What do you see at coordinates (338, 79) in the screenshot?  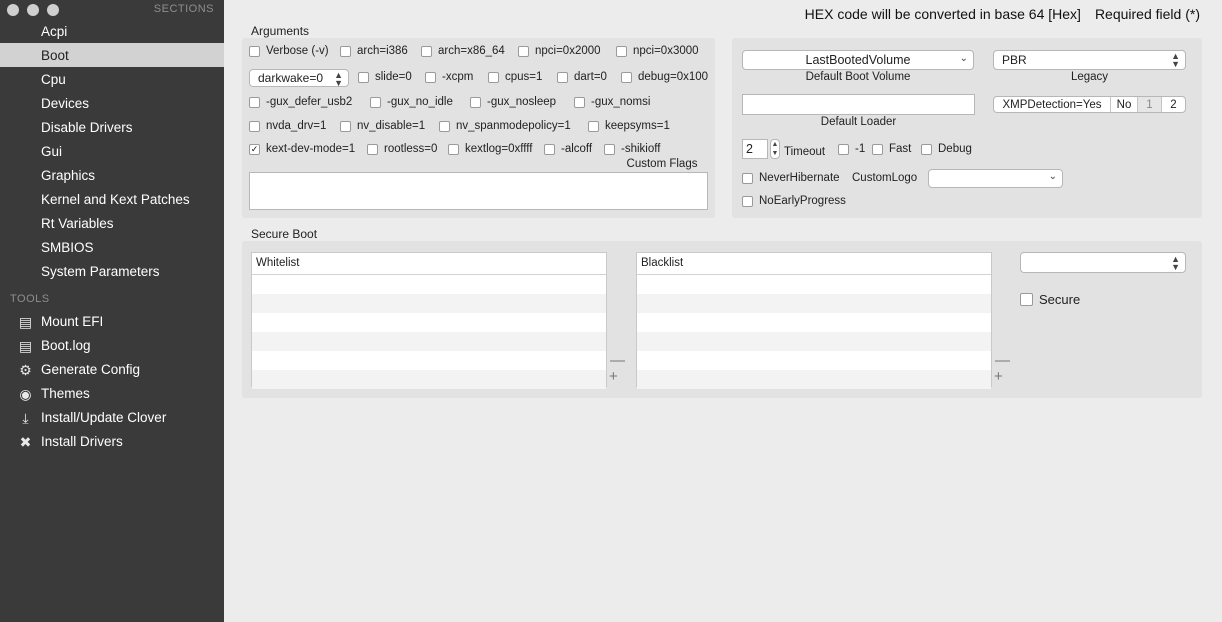 I see `updown-arrows-icon: ▲ ▼` at bounding box center [338, 79].